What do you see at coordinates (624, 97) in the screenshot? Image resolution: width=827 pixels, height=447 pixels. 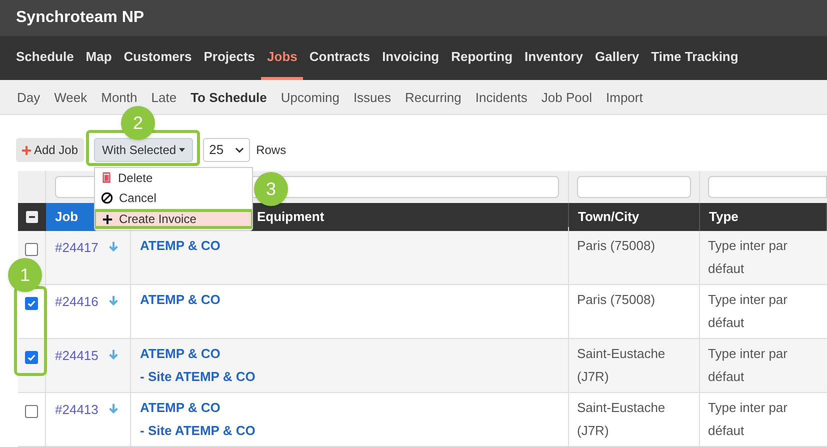 I see `subnav-tab: Import` at bounding box center [624, 97].